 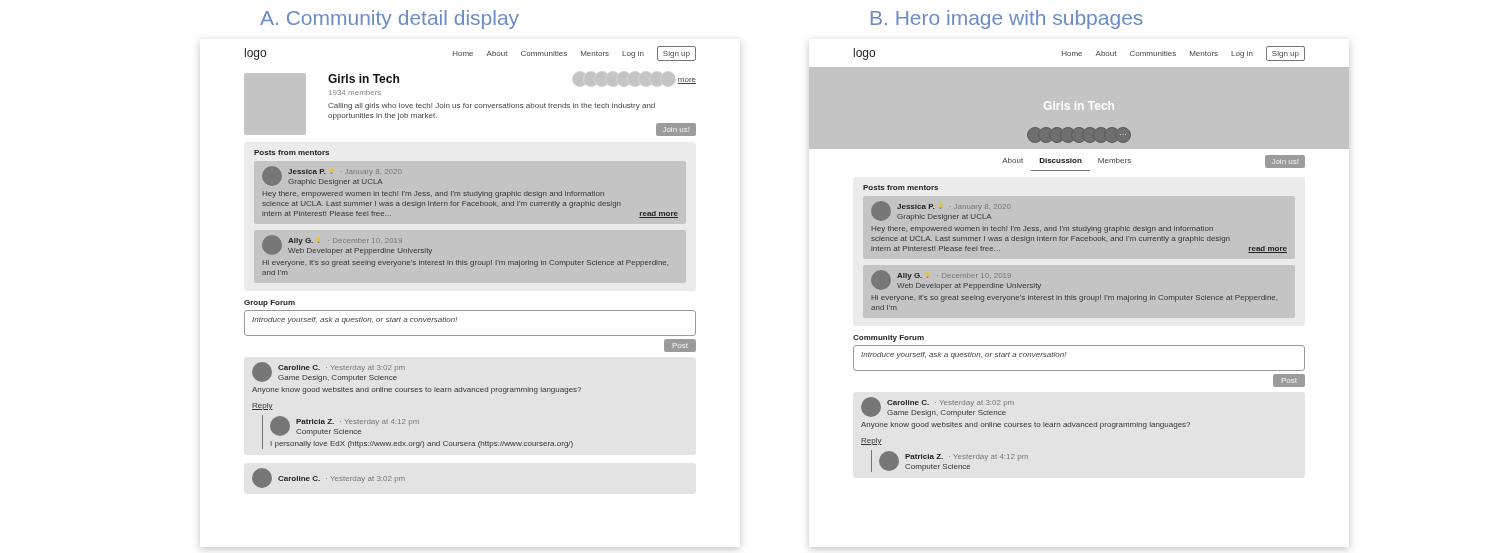 I want to click on image-placeholder, so click(x=275, y=104).